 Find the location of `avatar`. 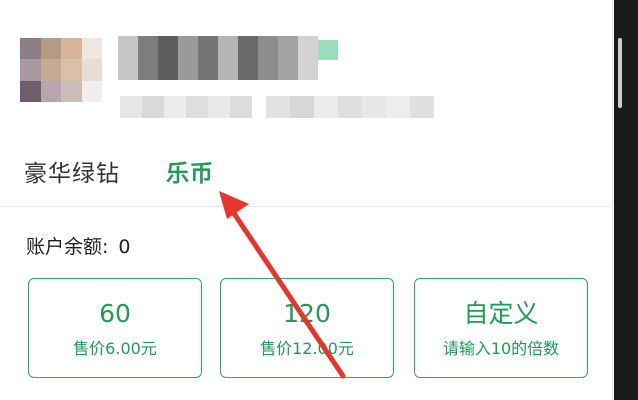

avatar is located at coordinates (61, 70).